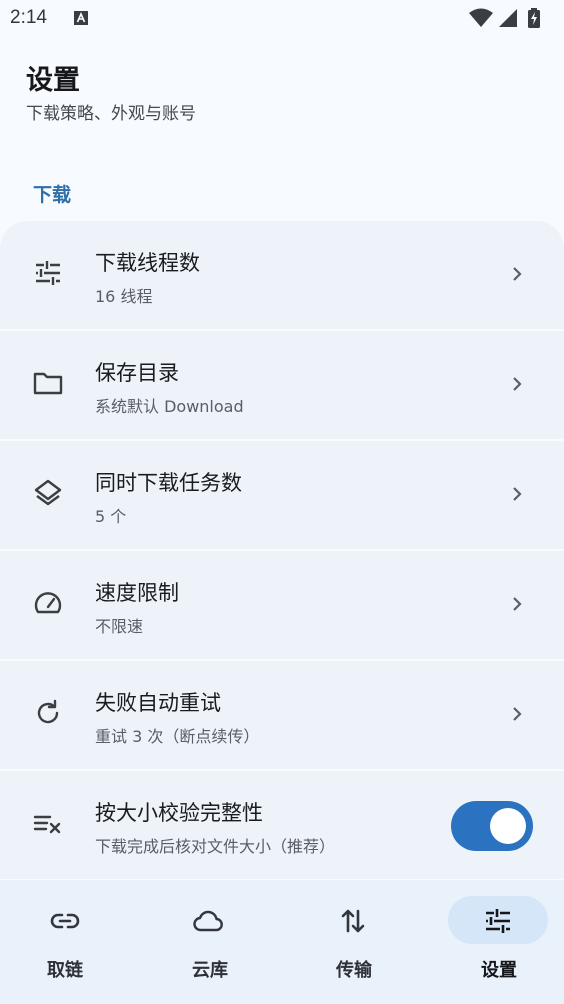  I want to click on layers-icon, so click(48, 492).